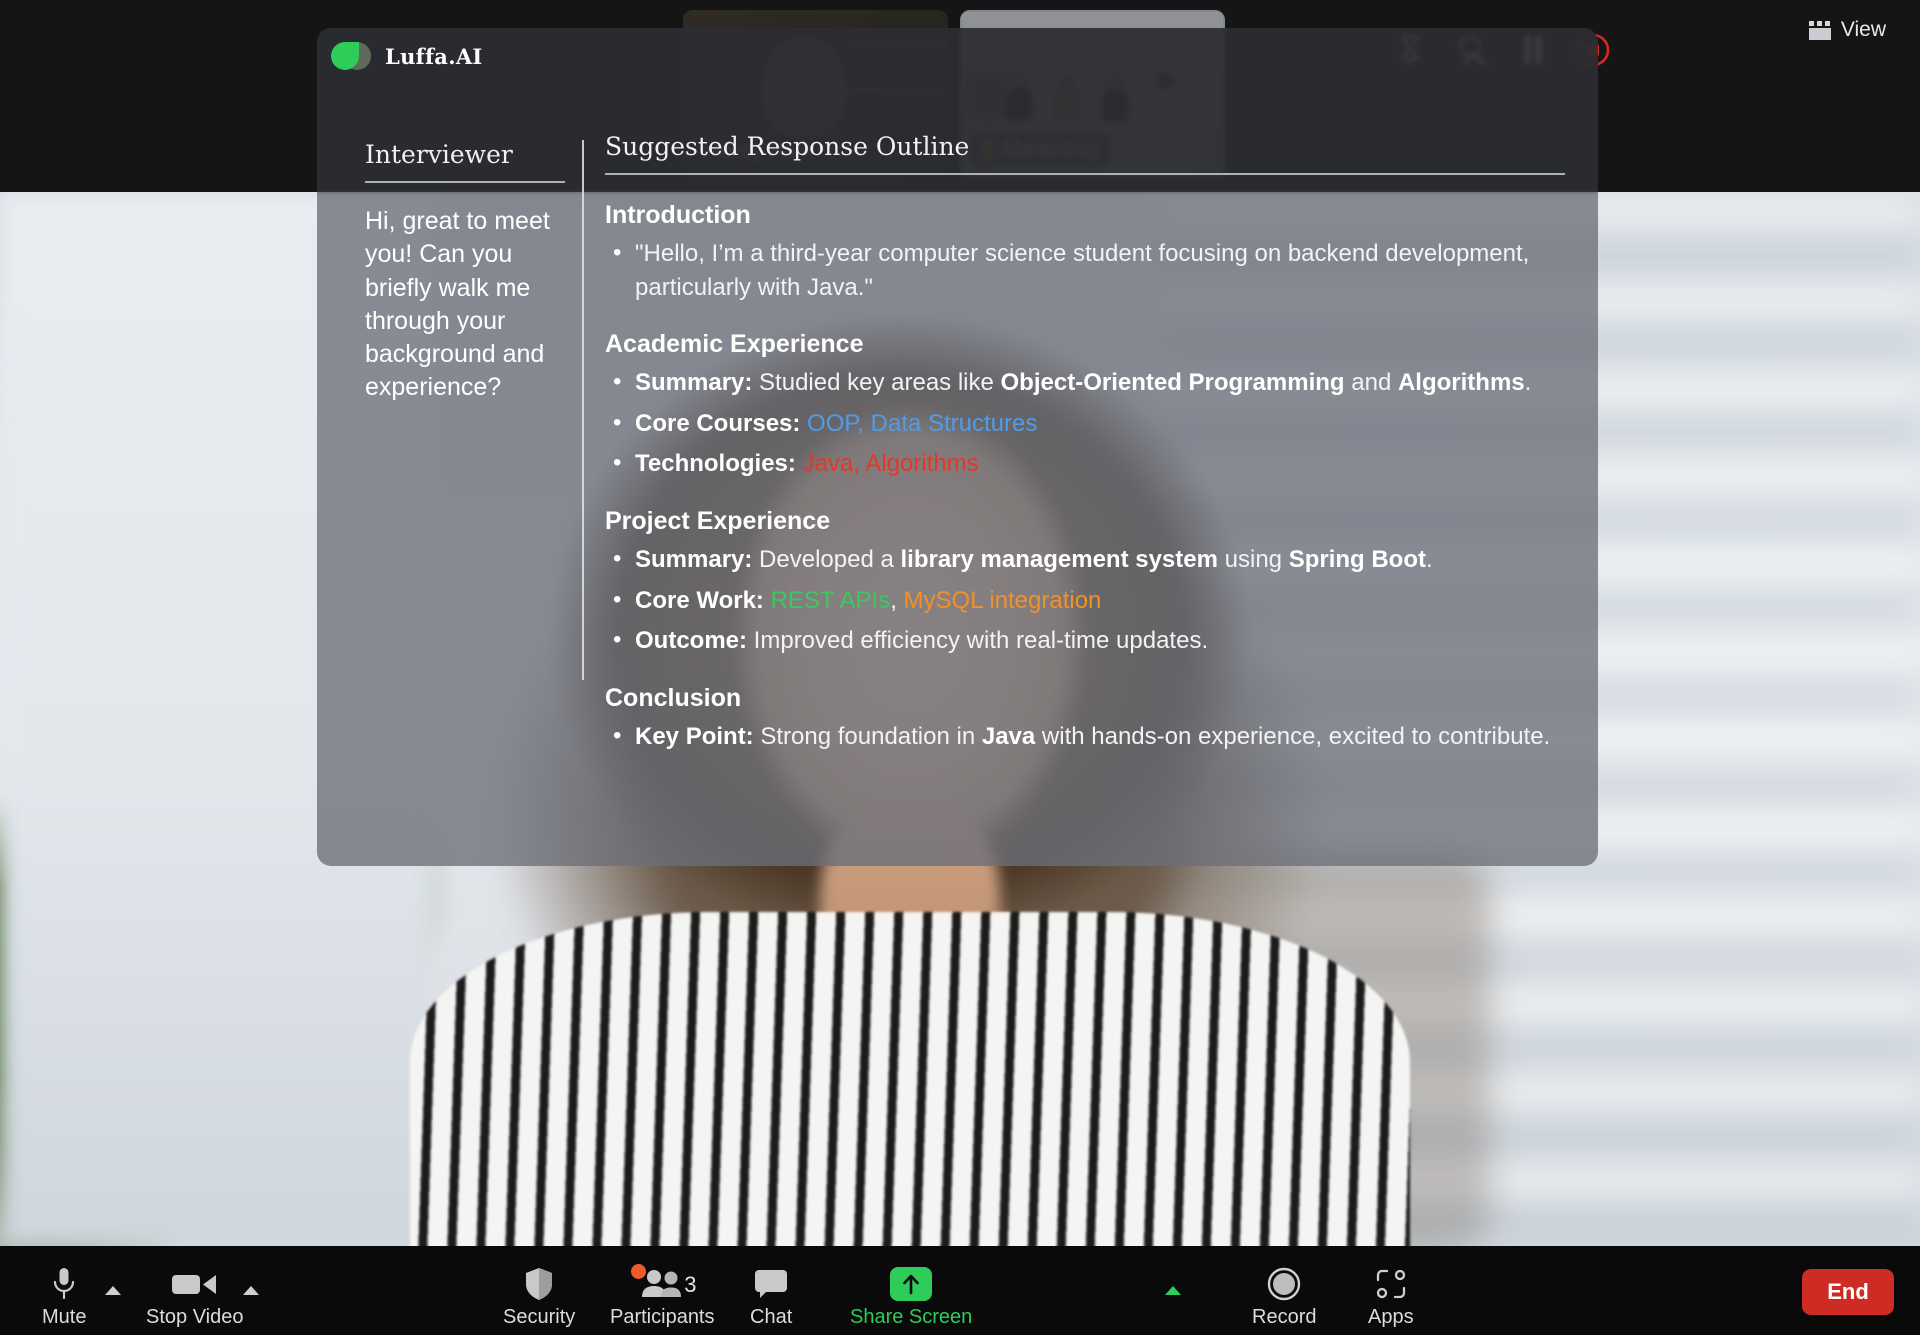  I want to click on apps-label: Apps, so click(1391, 1317).